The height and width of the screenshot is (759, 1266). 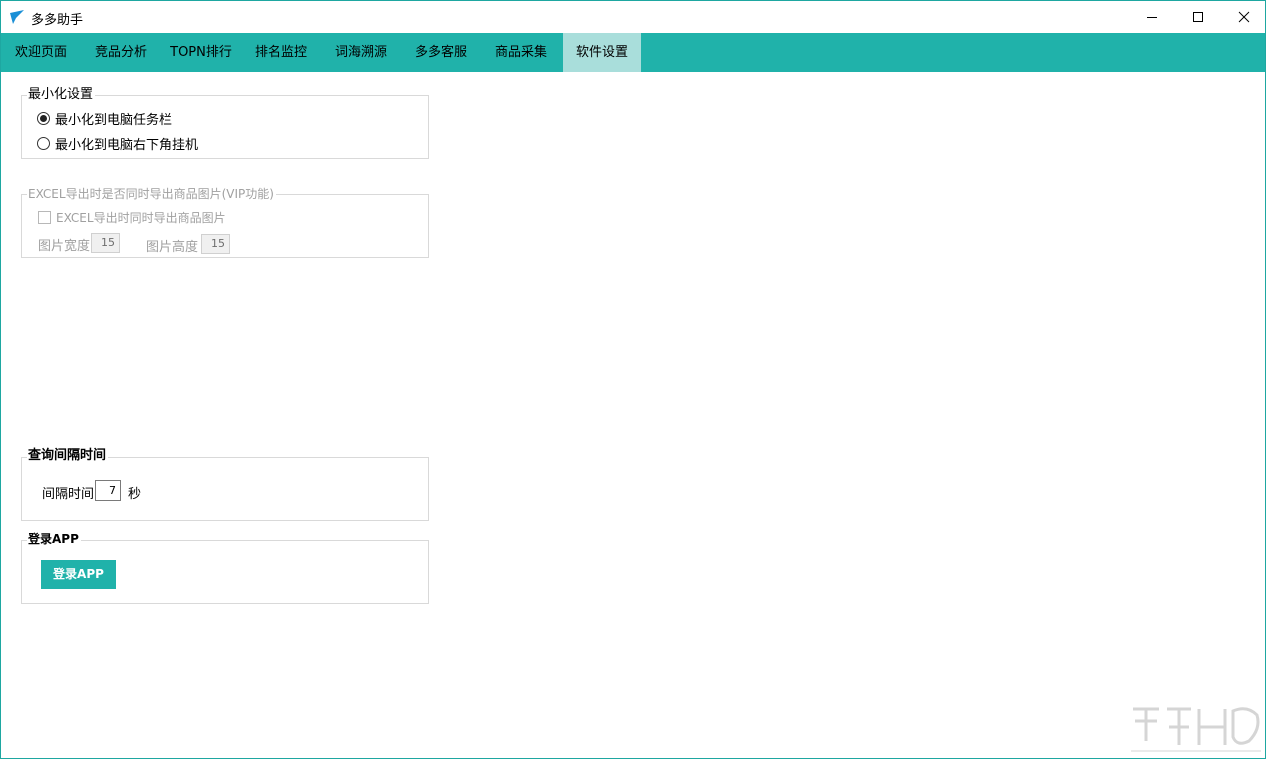 I want to click on interval-unit: 秒, so click(x=135, y=494).